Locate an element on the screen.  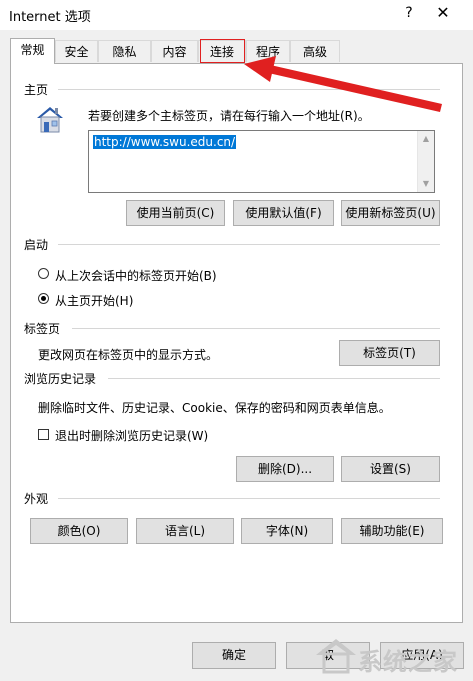
use-new-tab-button: 使用新标签页(U) is located at coordinates (390, 213).